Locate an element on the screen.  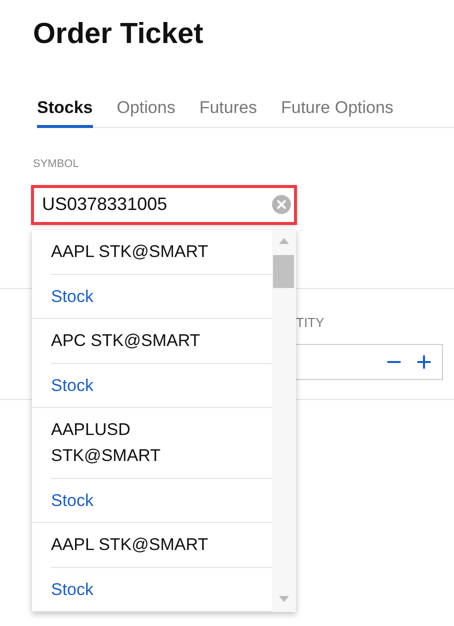
page-title: Order Ticket is located at coordinates (118, 34).